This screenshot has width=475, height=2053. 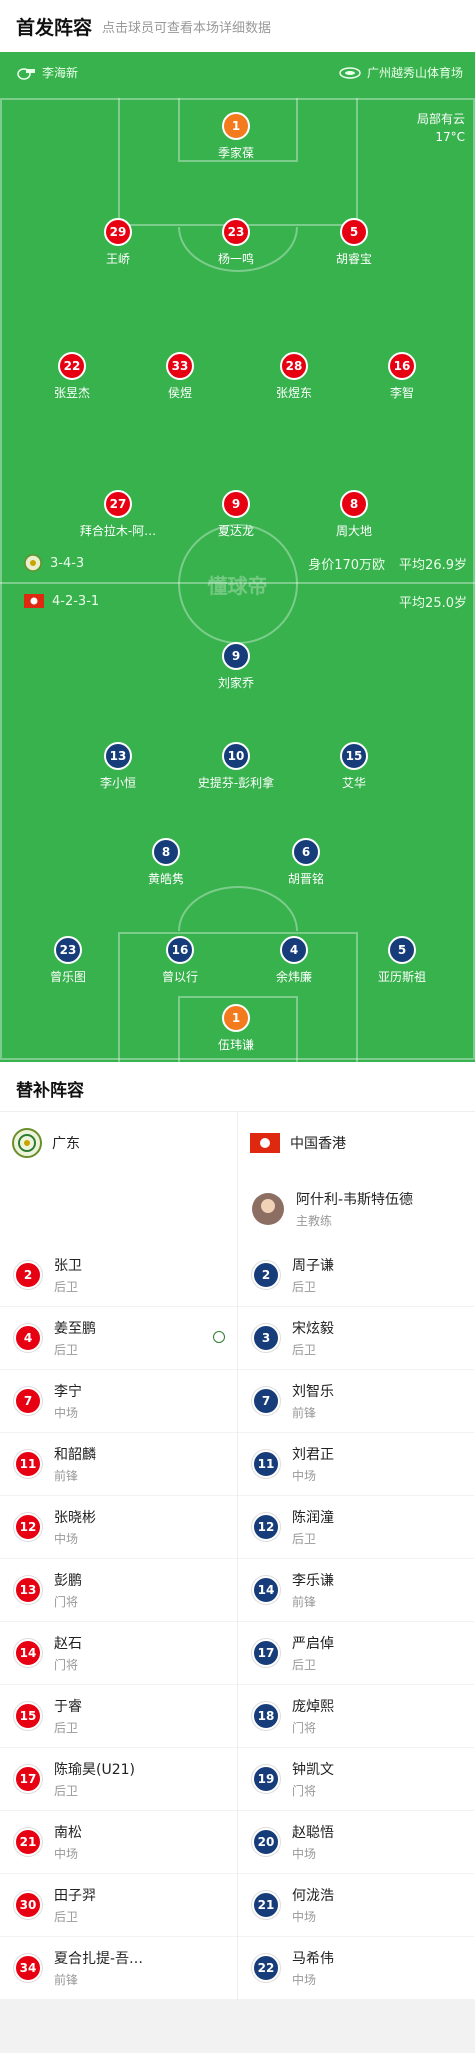 What do you see at coordinates (68, 1707) in the screenshot?
I see `player-name: 于睿` at bounding box center [68, 1707].